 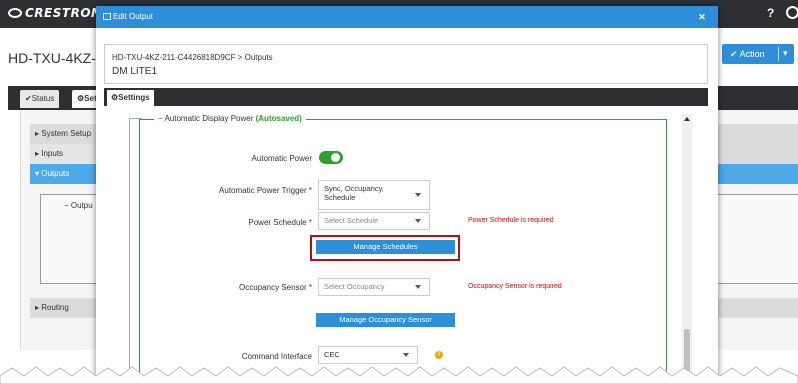 What do you see at coordinates (281, 158) in the screenshot?
I see `automatic-power-label: Automatic Power` at bounding box center [281, 158].